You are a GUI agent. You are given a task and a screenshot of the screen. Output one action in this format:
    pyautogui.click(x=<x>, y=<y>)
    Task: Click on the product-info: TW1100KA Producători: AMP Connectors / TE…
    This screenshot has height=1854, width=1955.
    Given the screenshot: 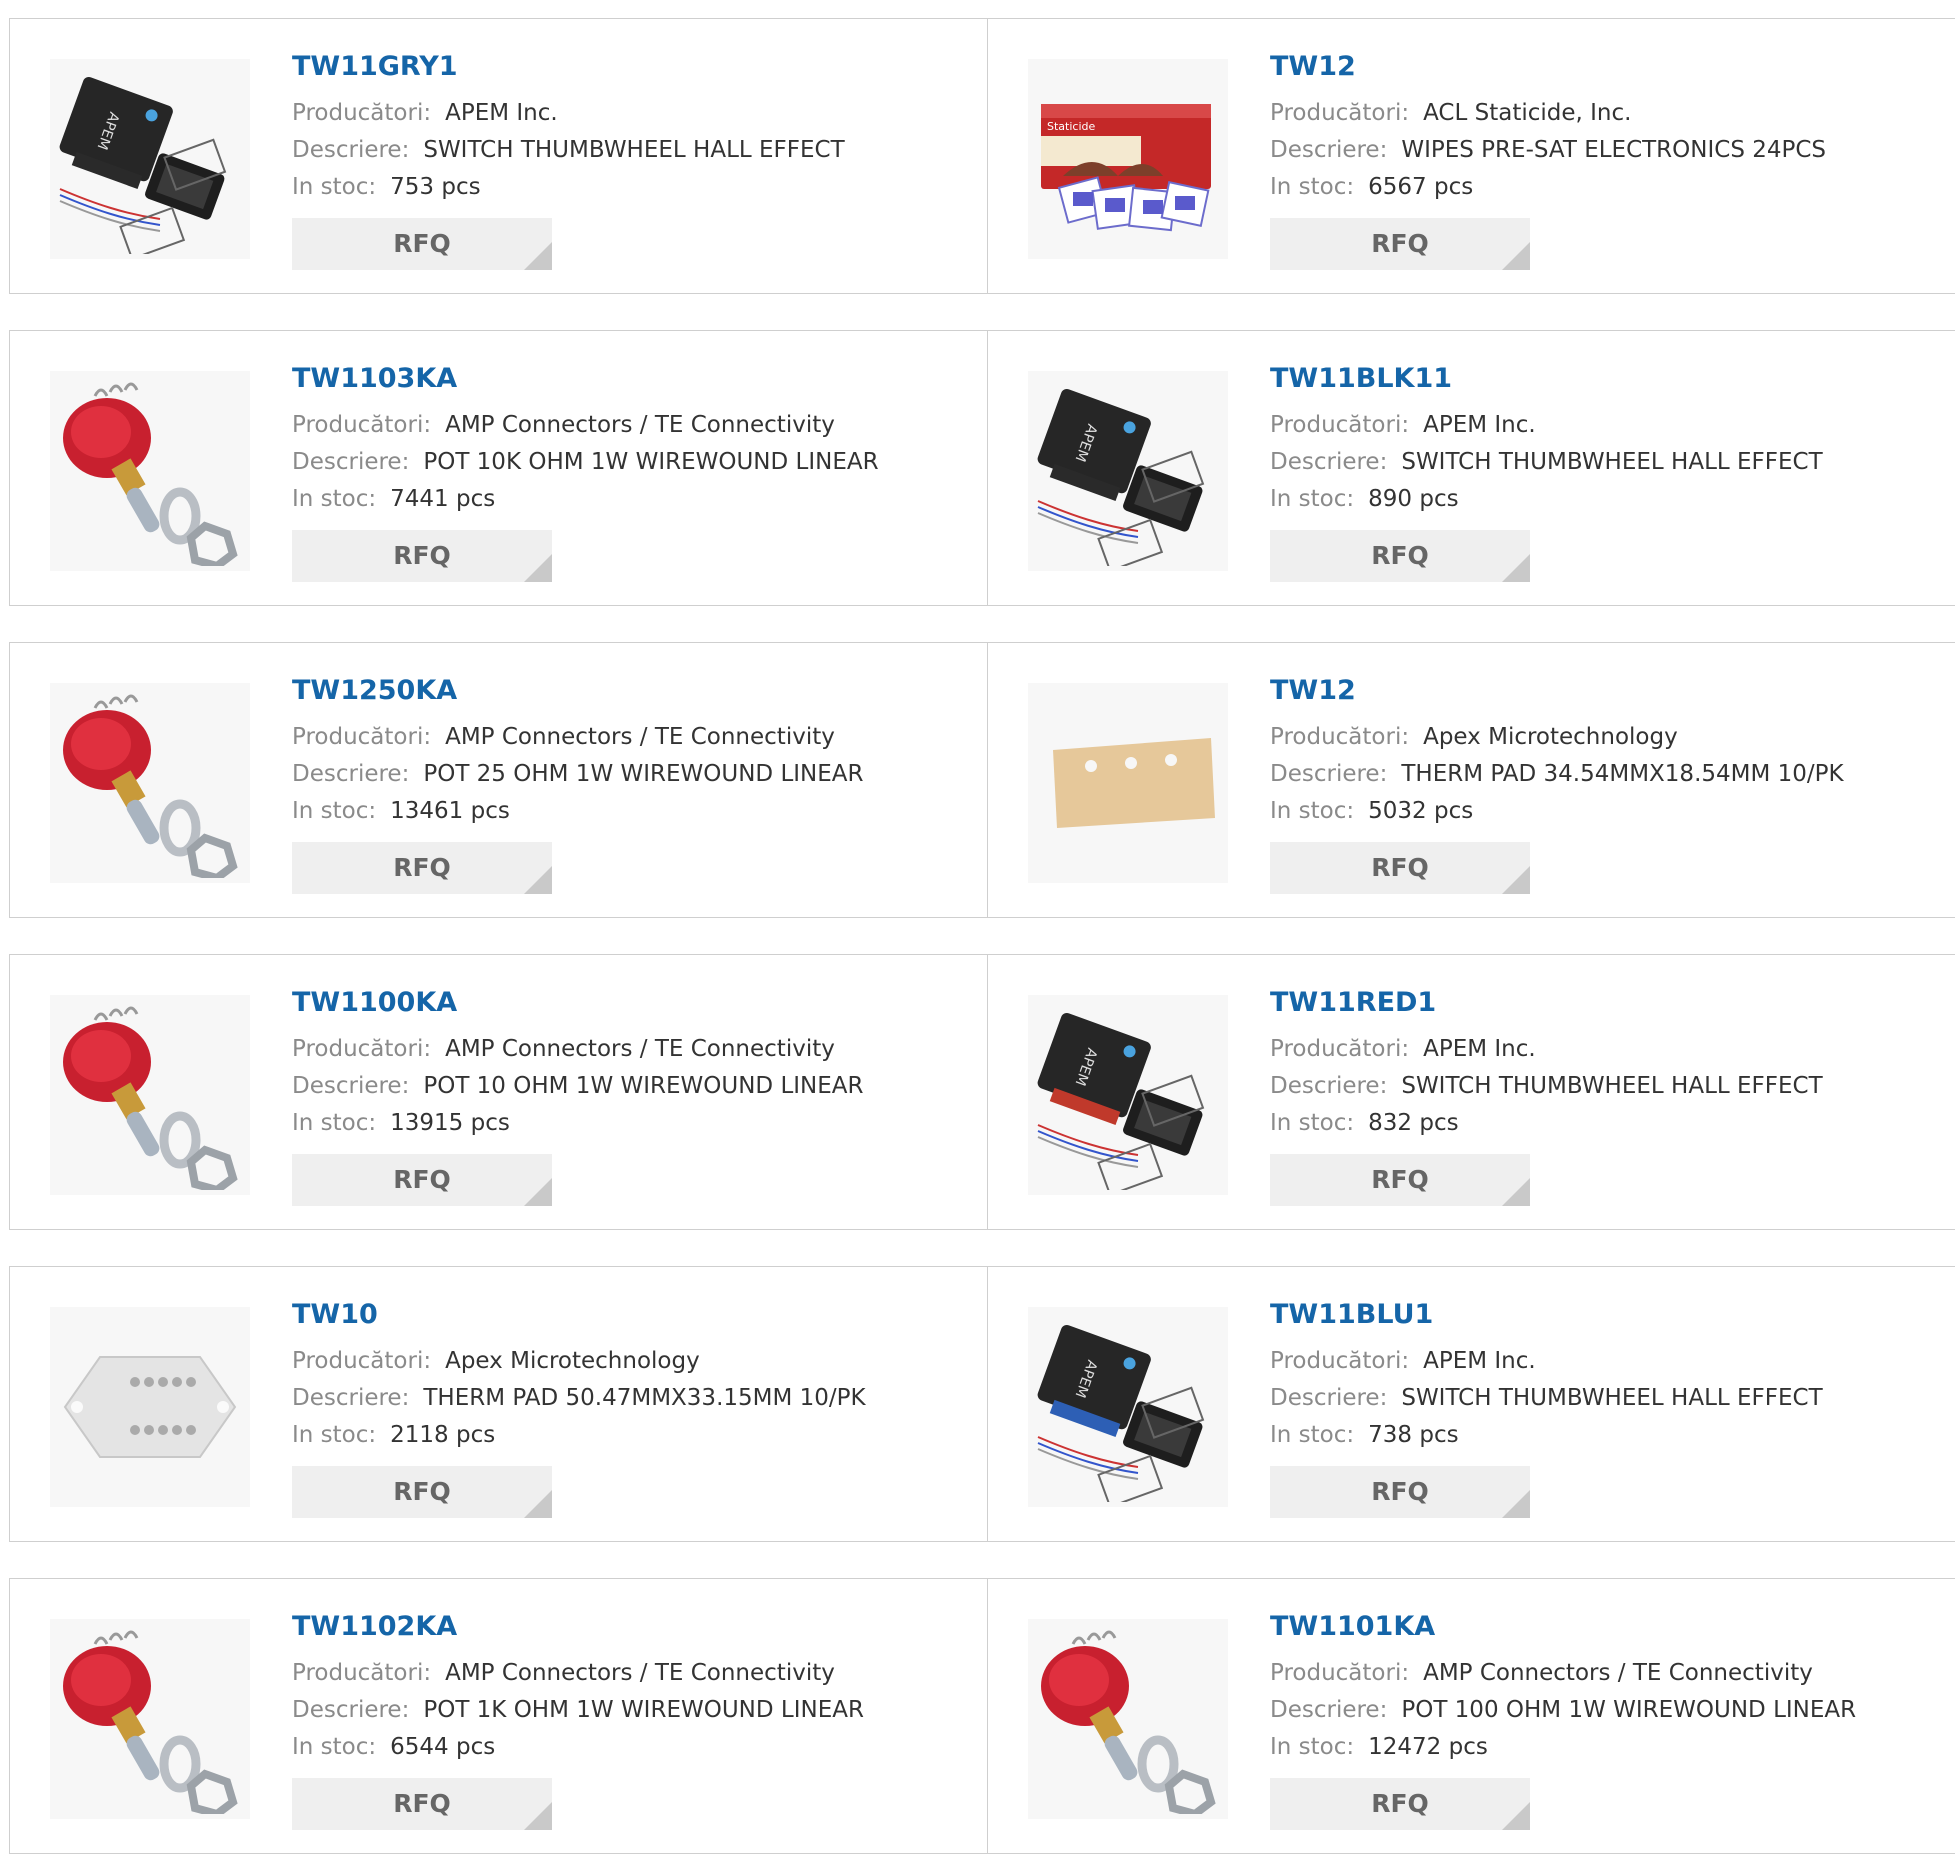 What is the action you would take?
    pyautogui.click(x=635, y=1095)
    